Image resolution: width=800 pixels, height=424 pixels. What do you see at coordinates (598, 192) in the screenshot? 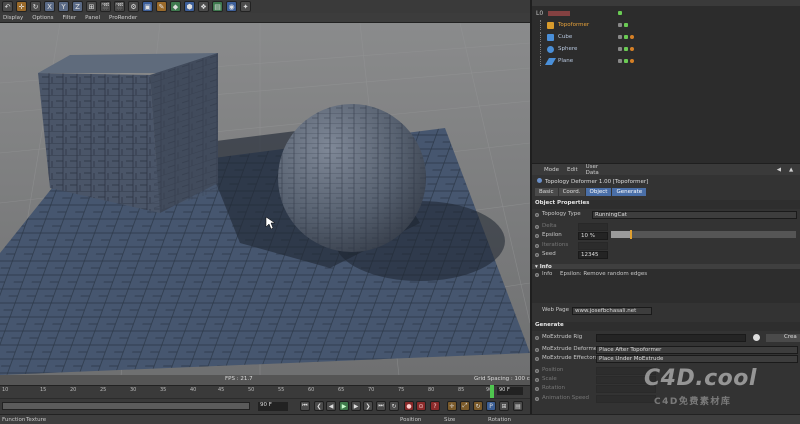
I see `tab-object: Object` at bounding box center [598, 192].